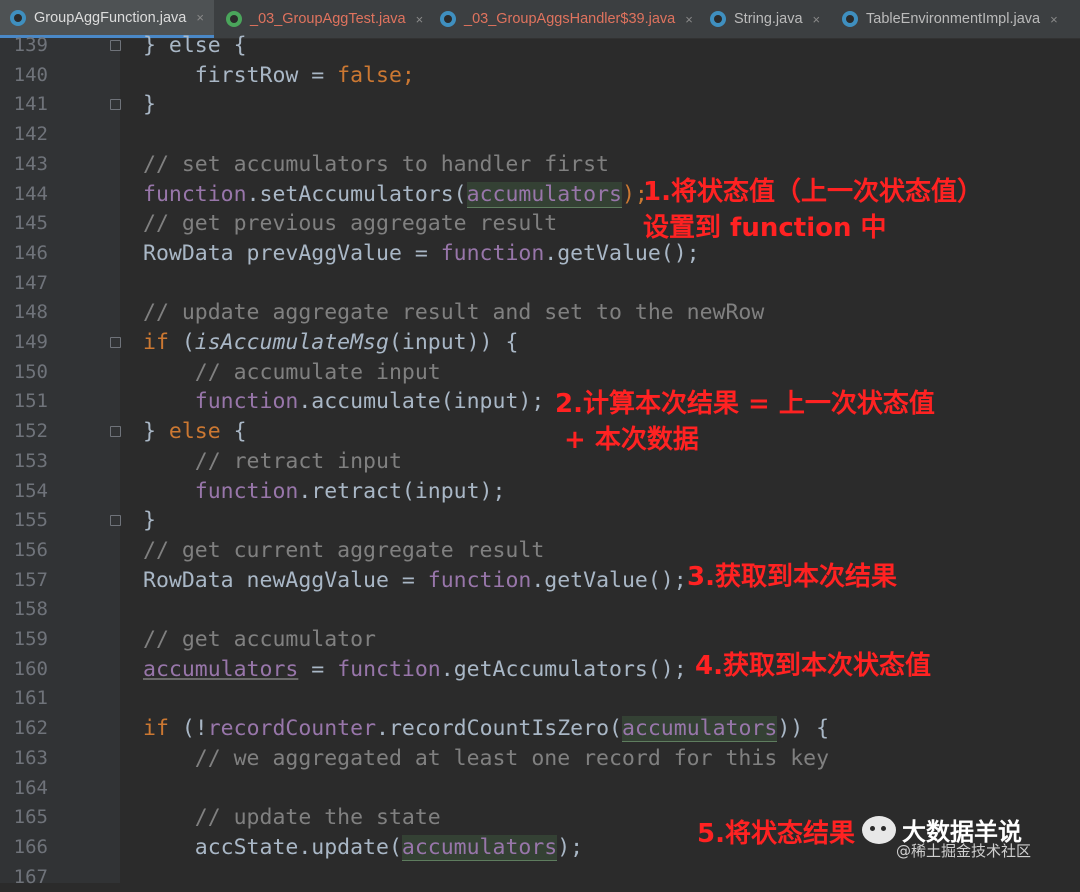 The width and height of the screenshot is (1080, 892). What do you see at coordinates (540, 343) in the screenshot?
I see `code-line: 149 if (isAccumulateMsg(input)) {` at bounding box center [540, 343].